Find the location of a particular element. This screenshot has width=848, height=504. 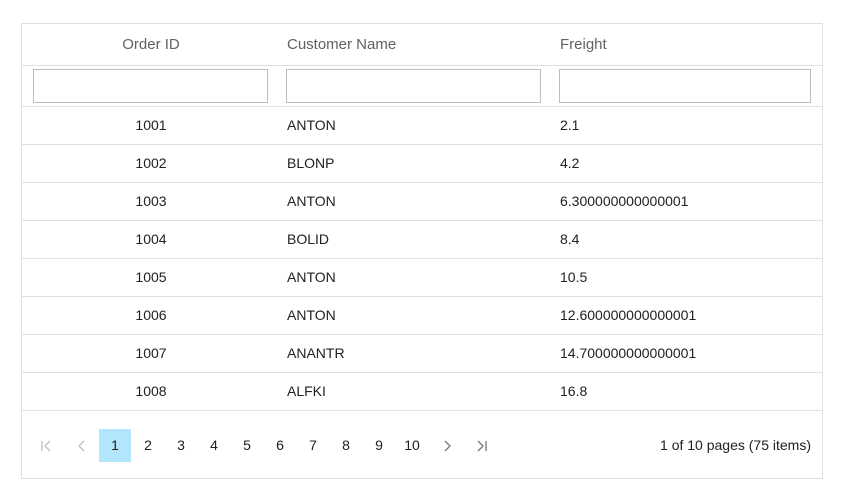

customer-name-filter-input is located at coordinates (413, 86).